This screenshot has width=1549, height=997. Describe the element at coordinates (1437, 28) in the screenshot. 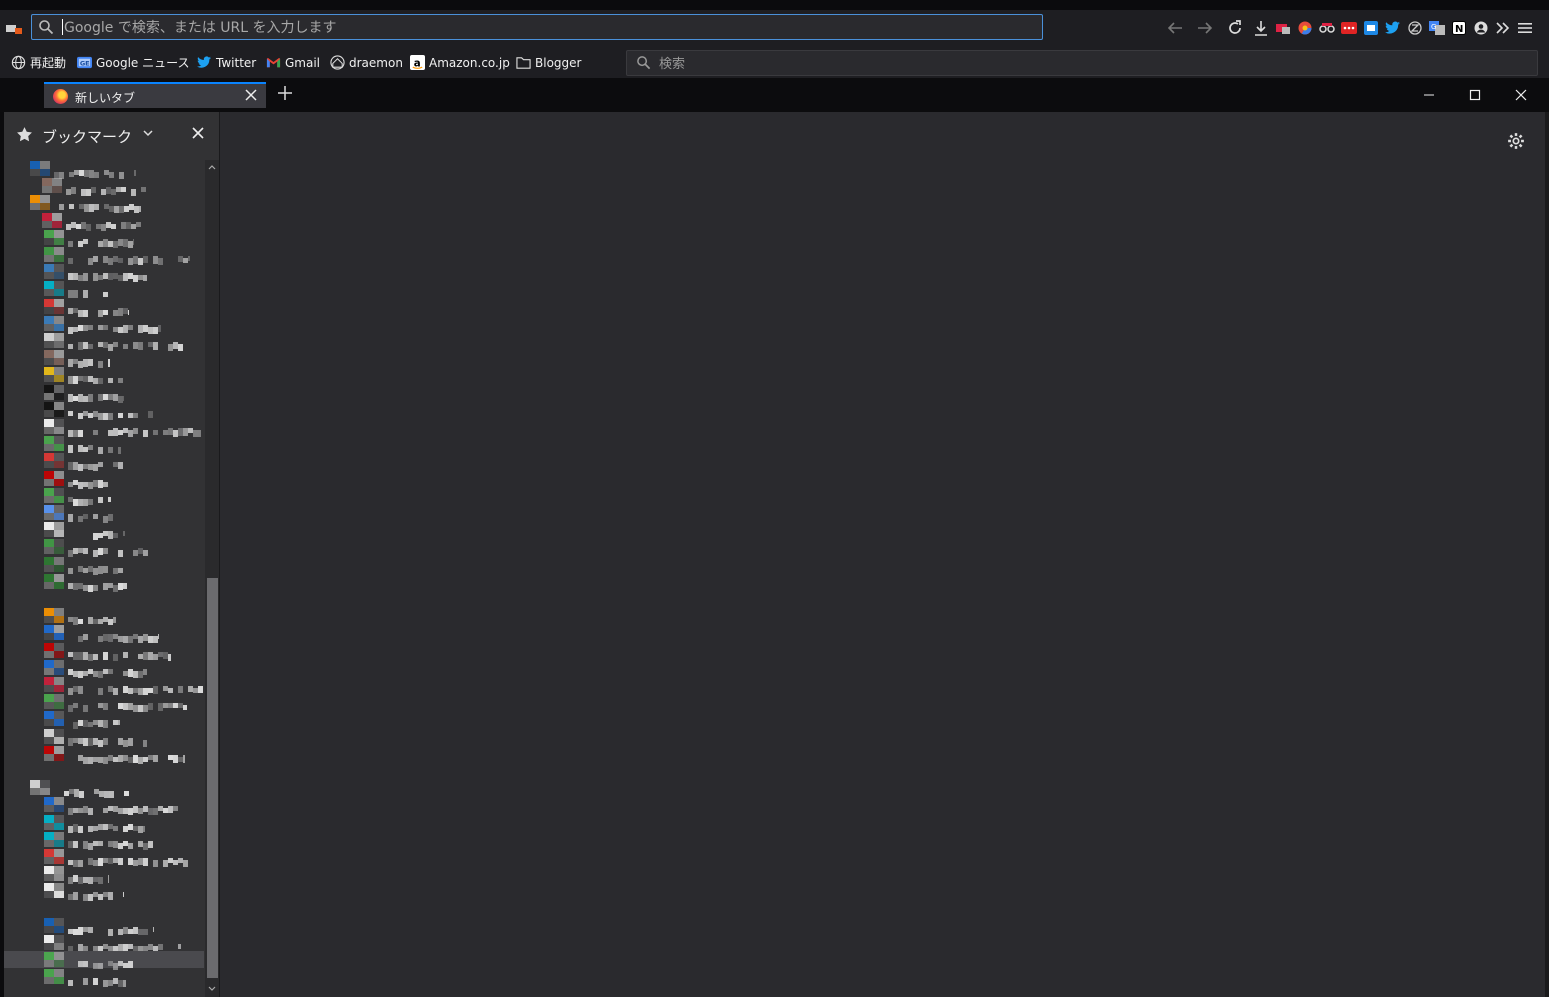

I see `extension-button-8: G` at that location.